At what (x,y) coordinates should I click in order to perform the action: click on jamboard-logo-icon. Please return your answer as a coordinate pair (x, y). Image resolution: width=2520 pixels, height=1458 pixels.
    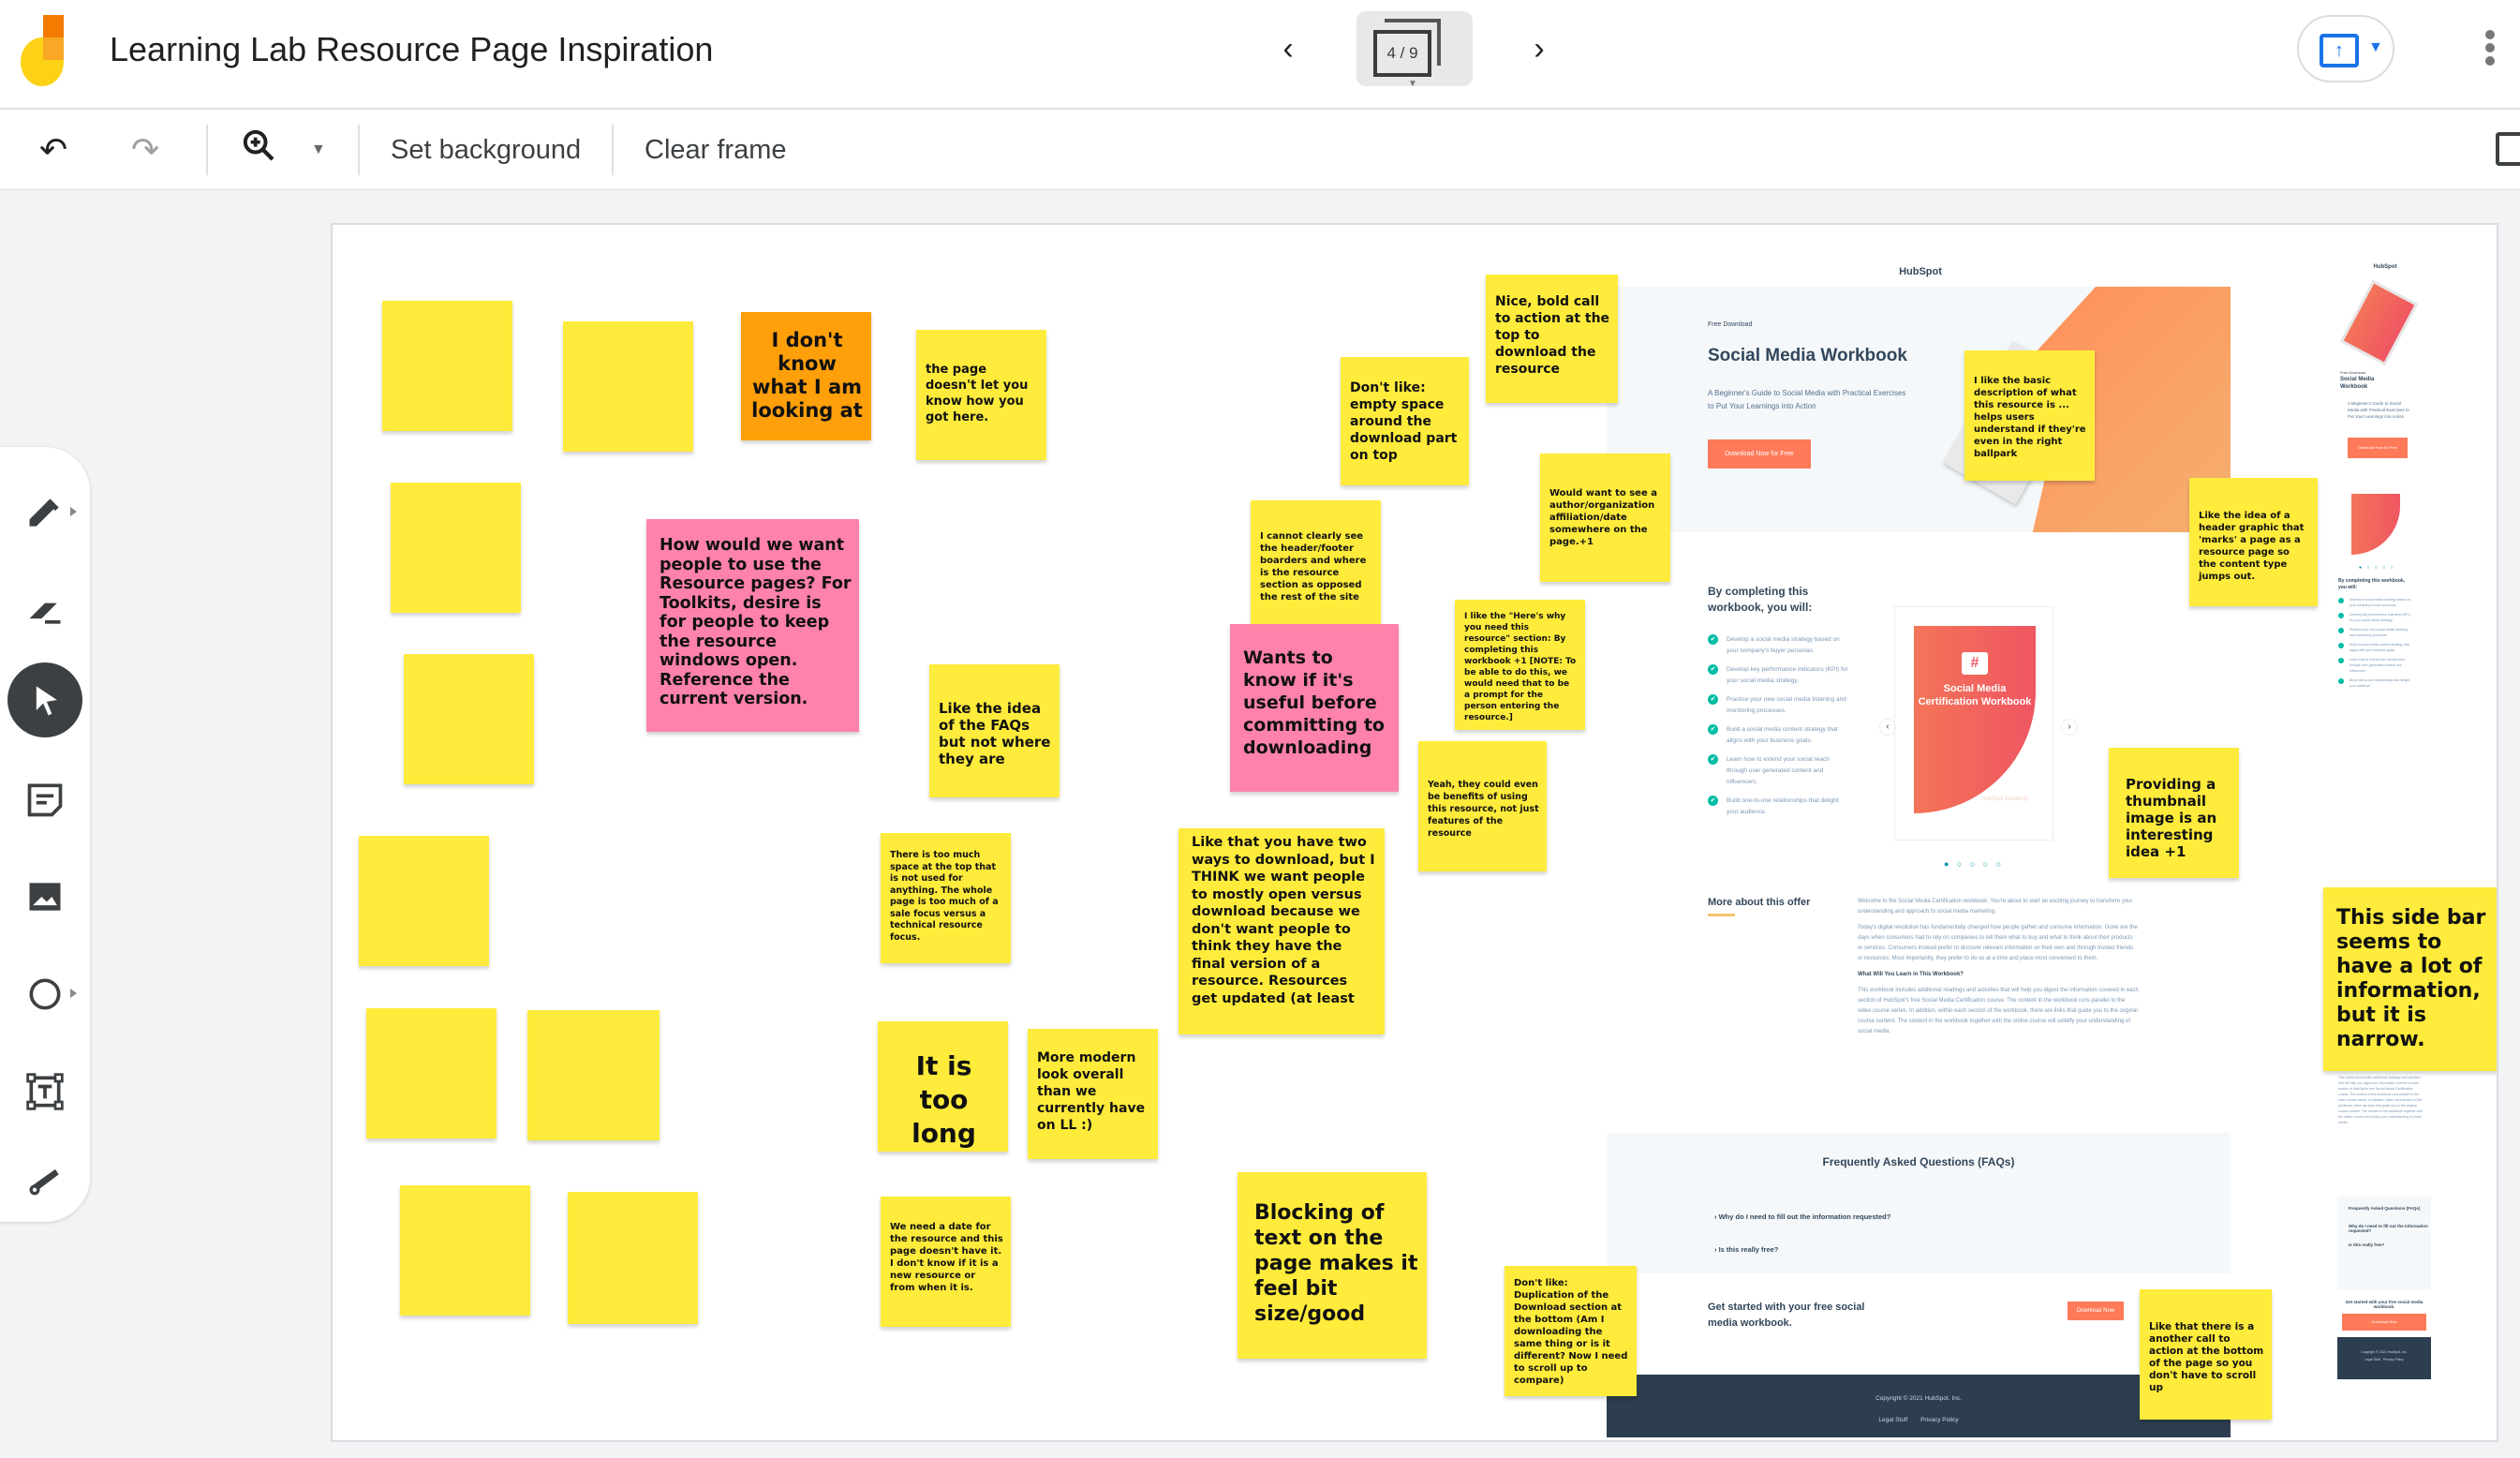
    Looking at the image, I should click on (45, 50).